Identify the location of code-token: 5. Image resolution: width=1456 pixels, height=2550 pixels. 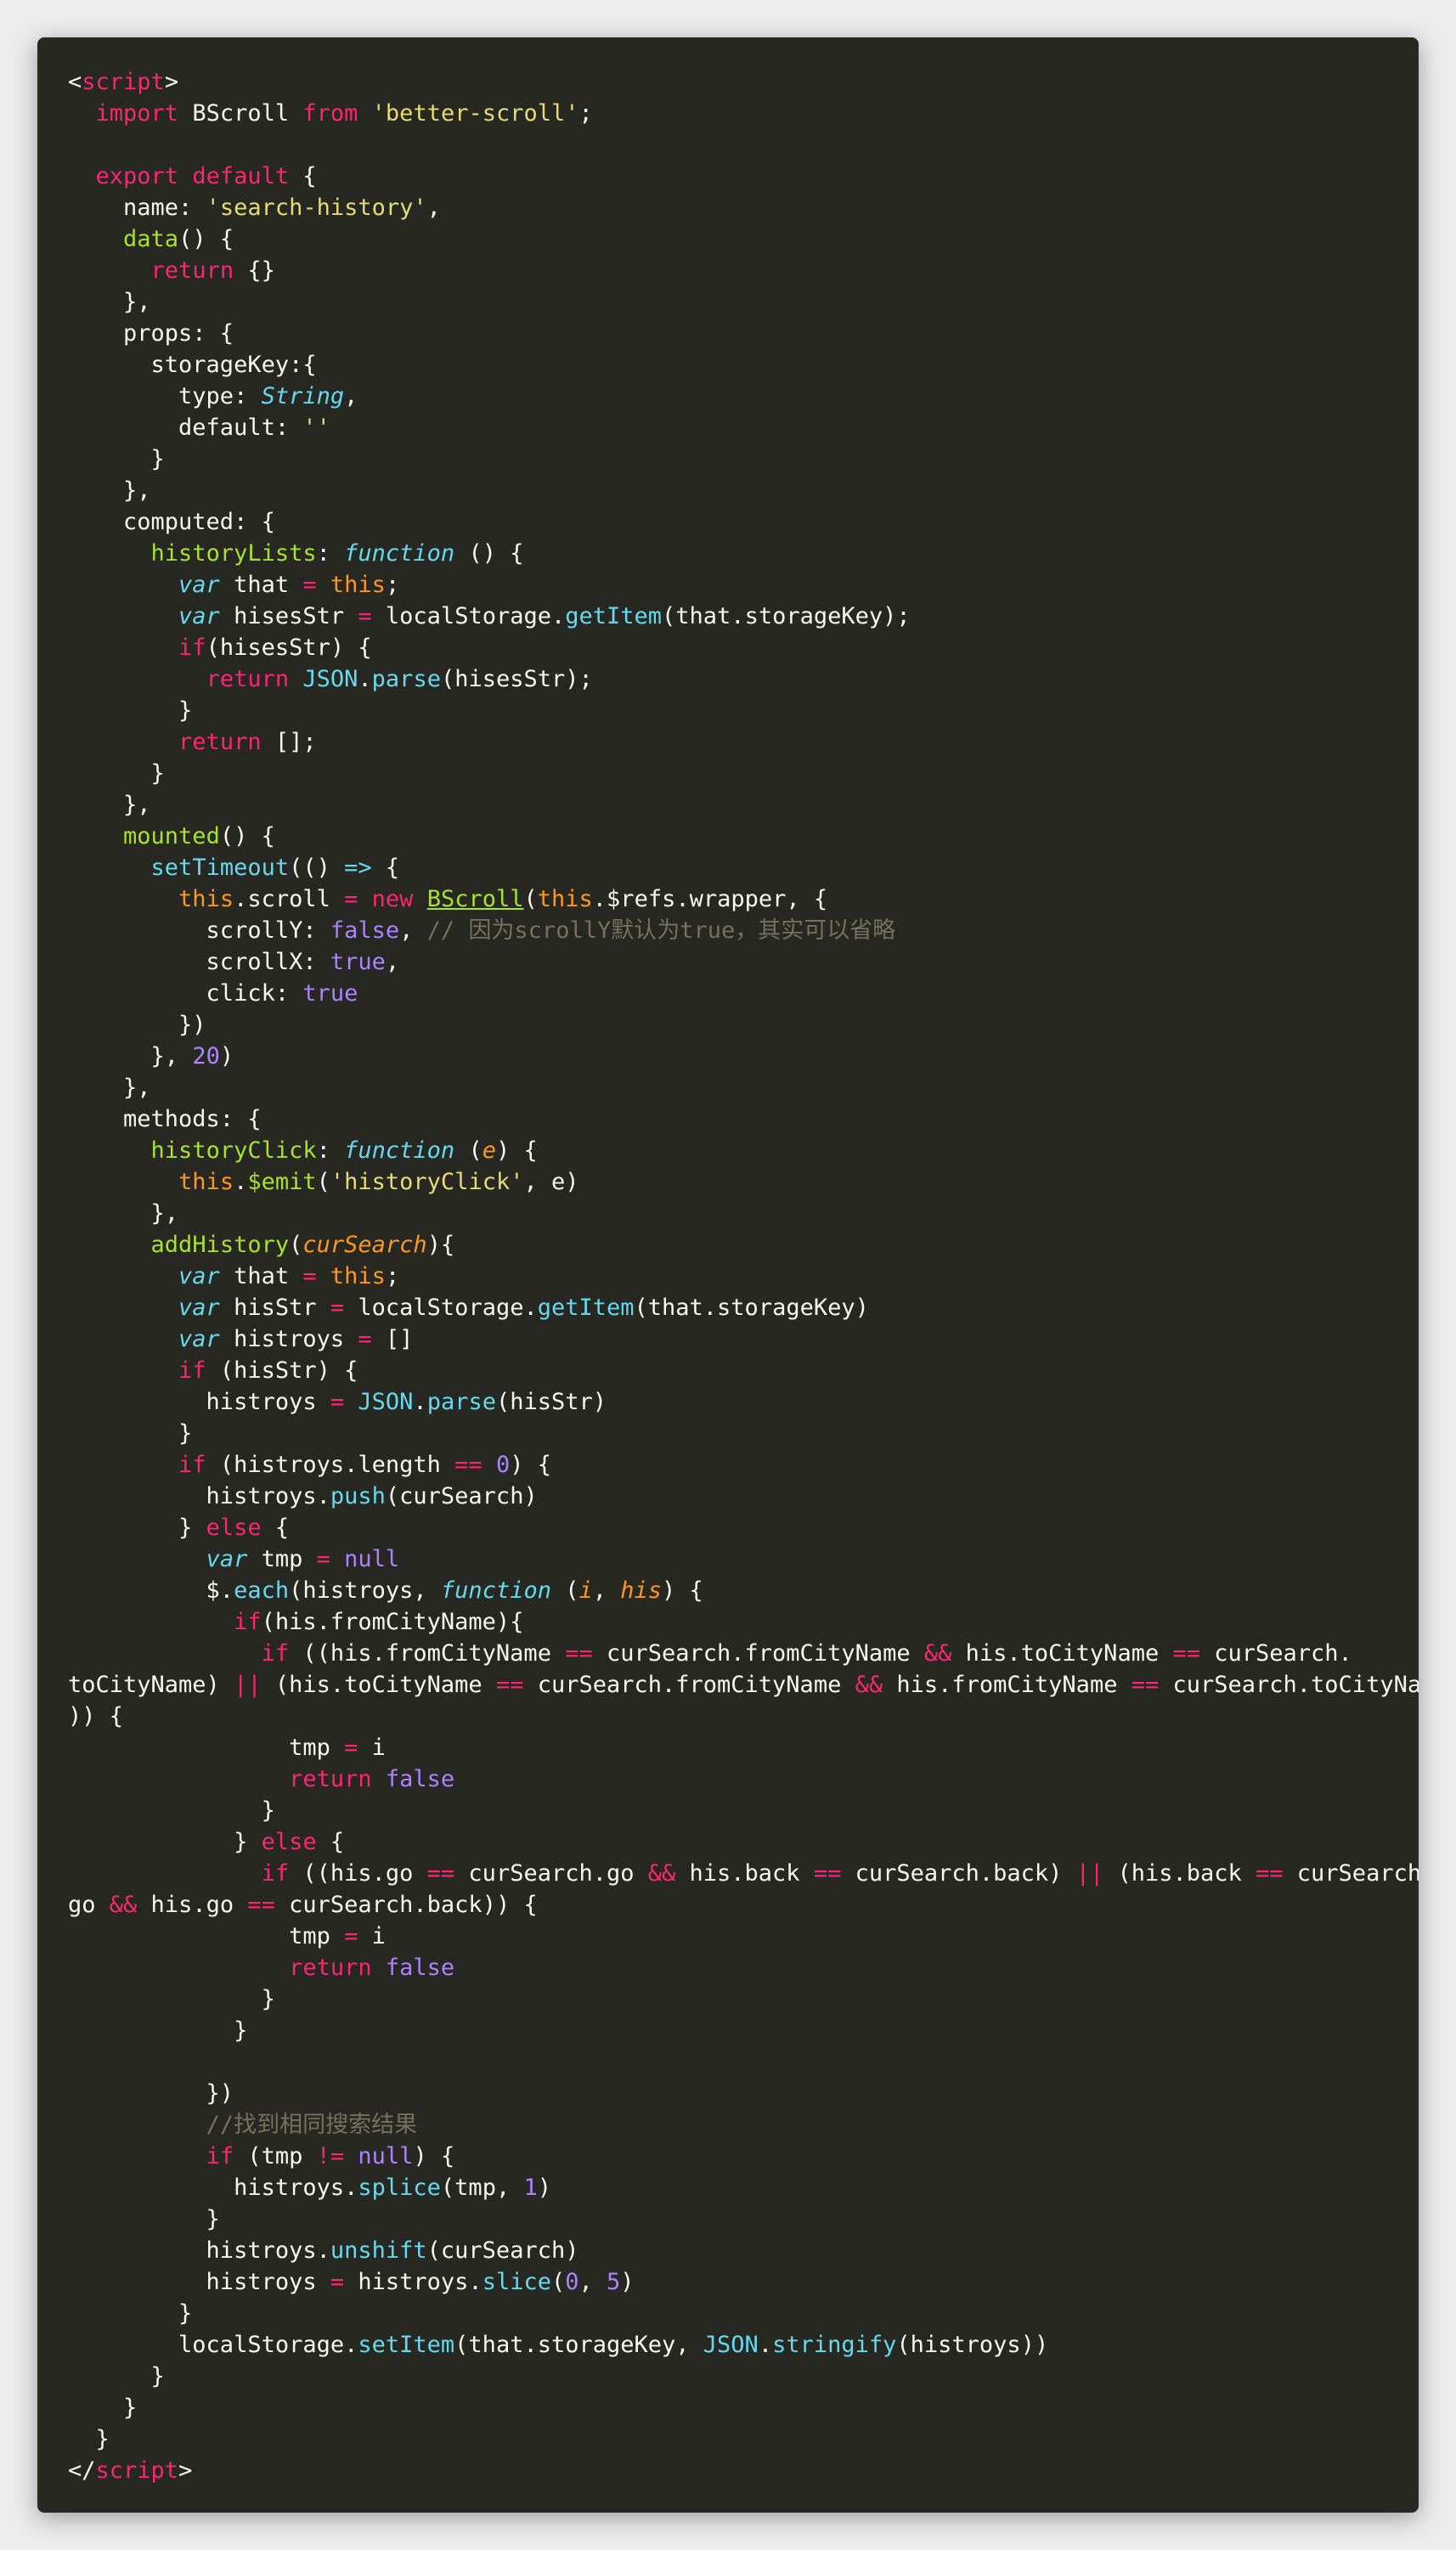
(614, 2282).